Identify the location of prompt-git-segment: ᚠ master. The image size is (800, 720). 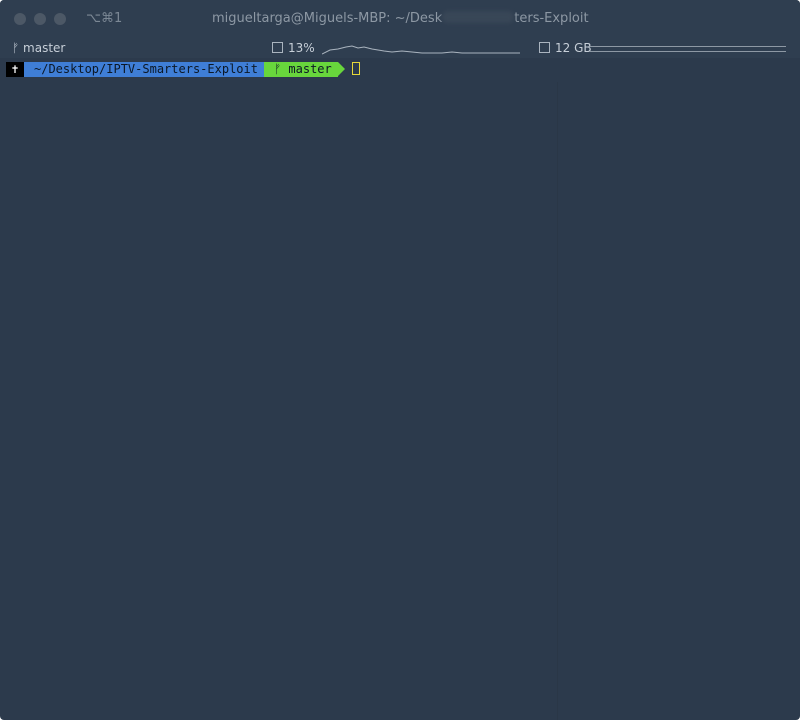
(304, 69).